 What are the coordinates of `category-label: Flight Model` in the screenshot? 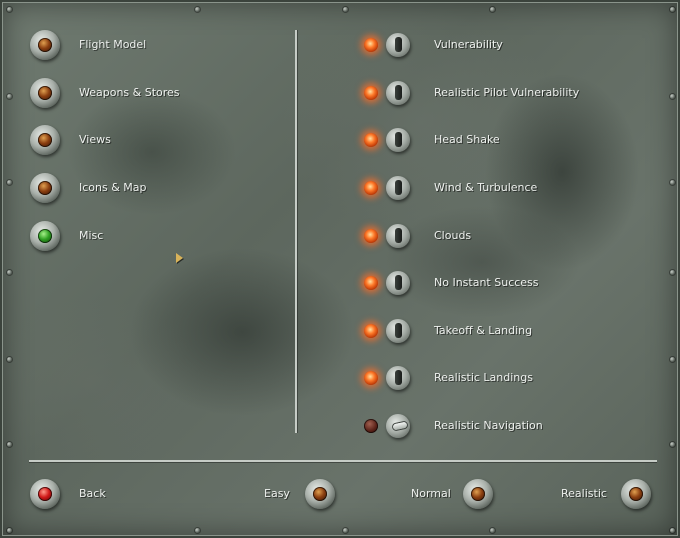 It's located at (113, 44).